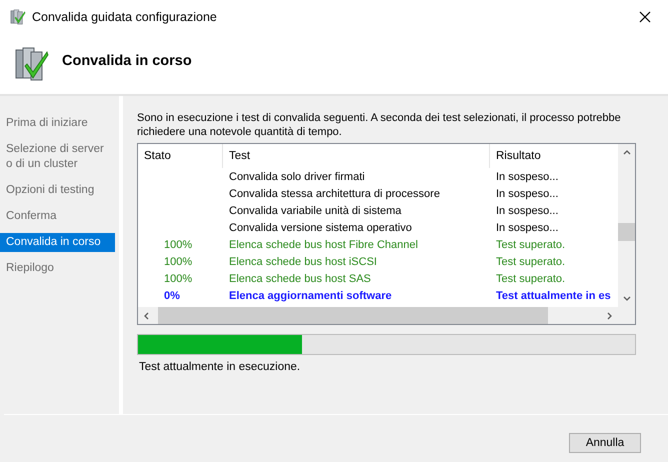  What do you see at coordinates (57, 216) in the screenshot?
I see `wizard-step: Conferma` at bounding box center [57, 216].